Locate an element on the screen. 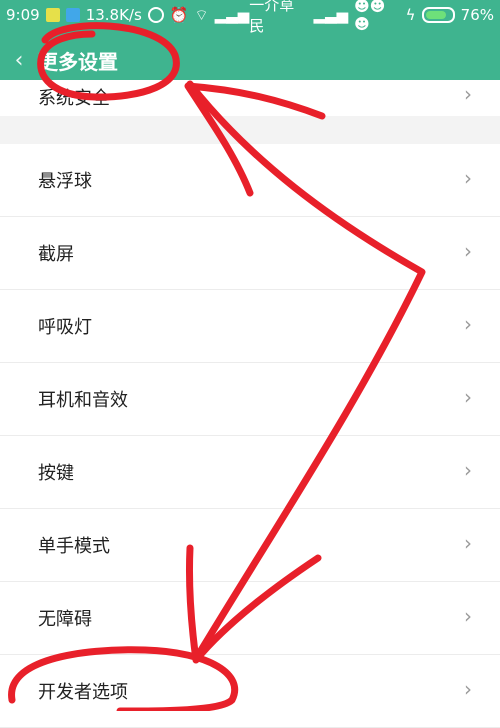 Image resolution: width=500 pixels, height=728 pixels. settings-item-label: 悬浮球 is located at coordinates (65, 181).